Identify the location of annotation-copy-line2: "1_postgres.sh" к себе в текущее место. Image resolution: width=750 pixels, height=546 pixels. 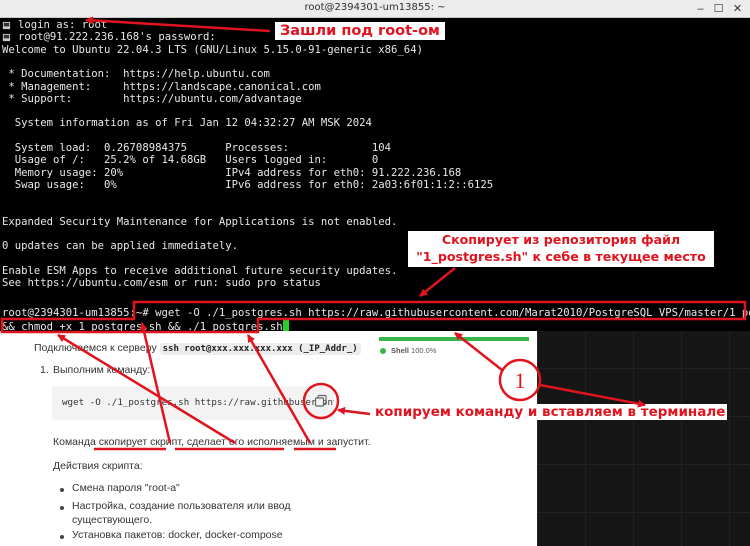
(561, 256).